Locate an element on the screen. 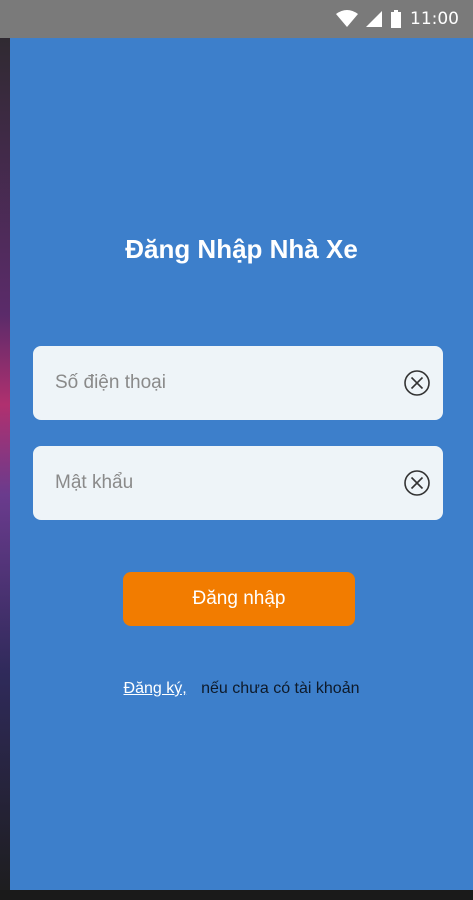 This screenshot has height=900, width=473. wallpaper-edge is located at coordinates (5, 450).